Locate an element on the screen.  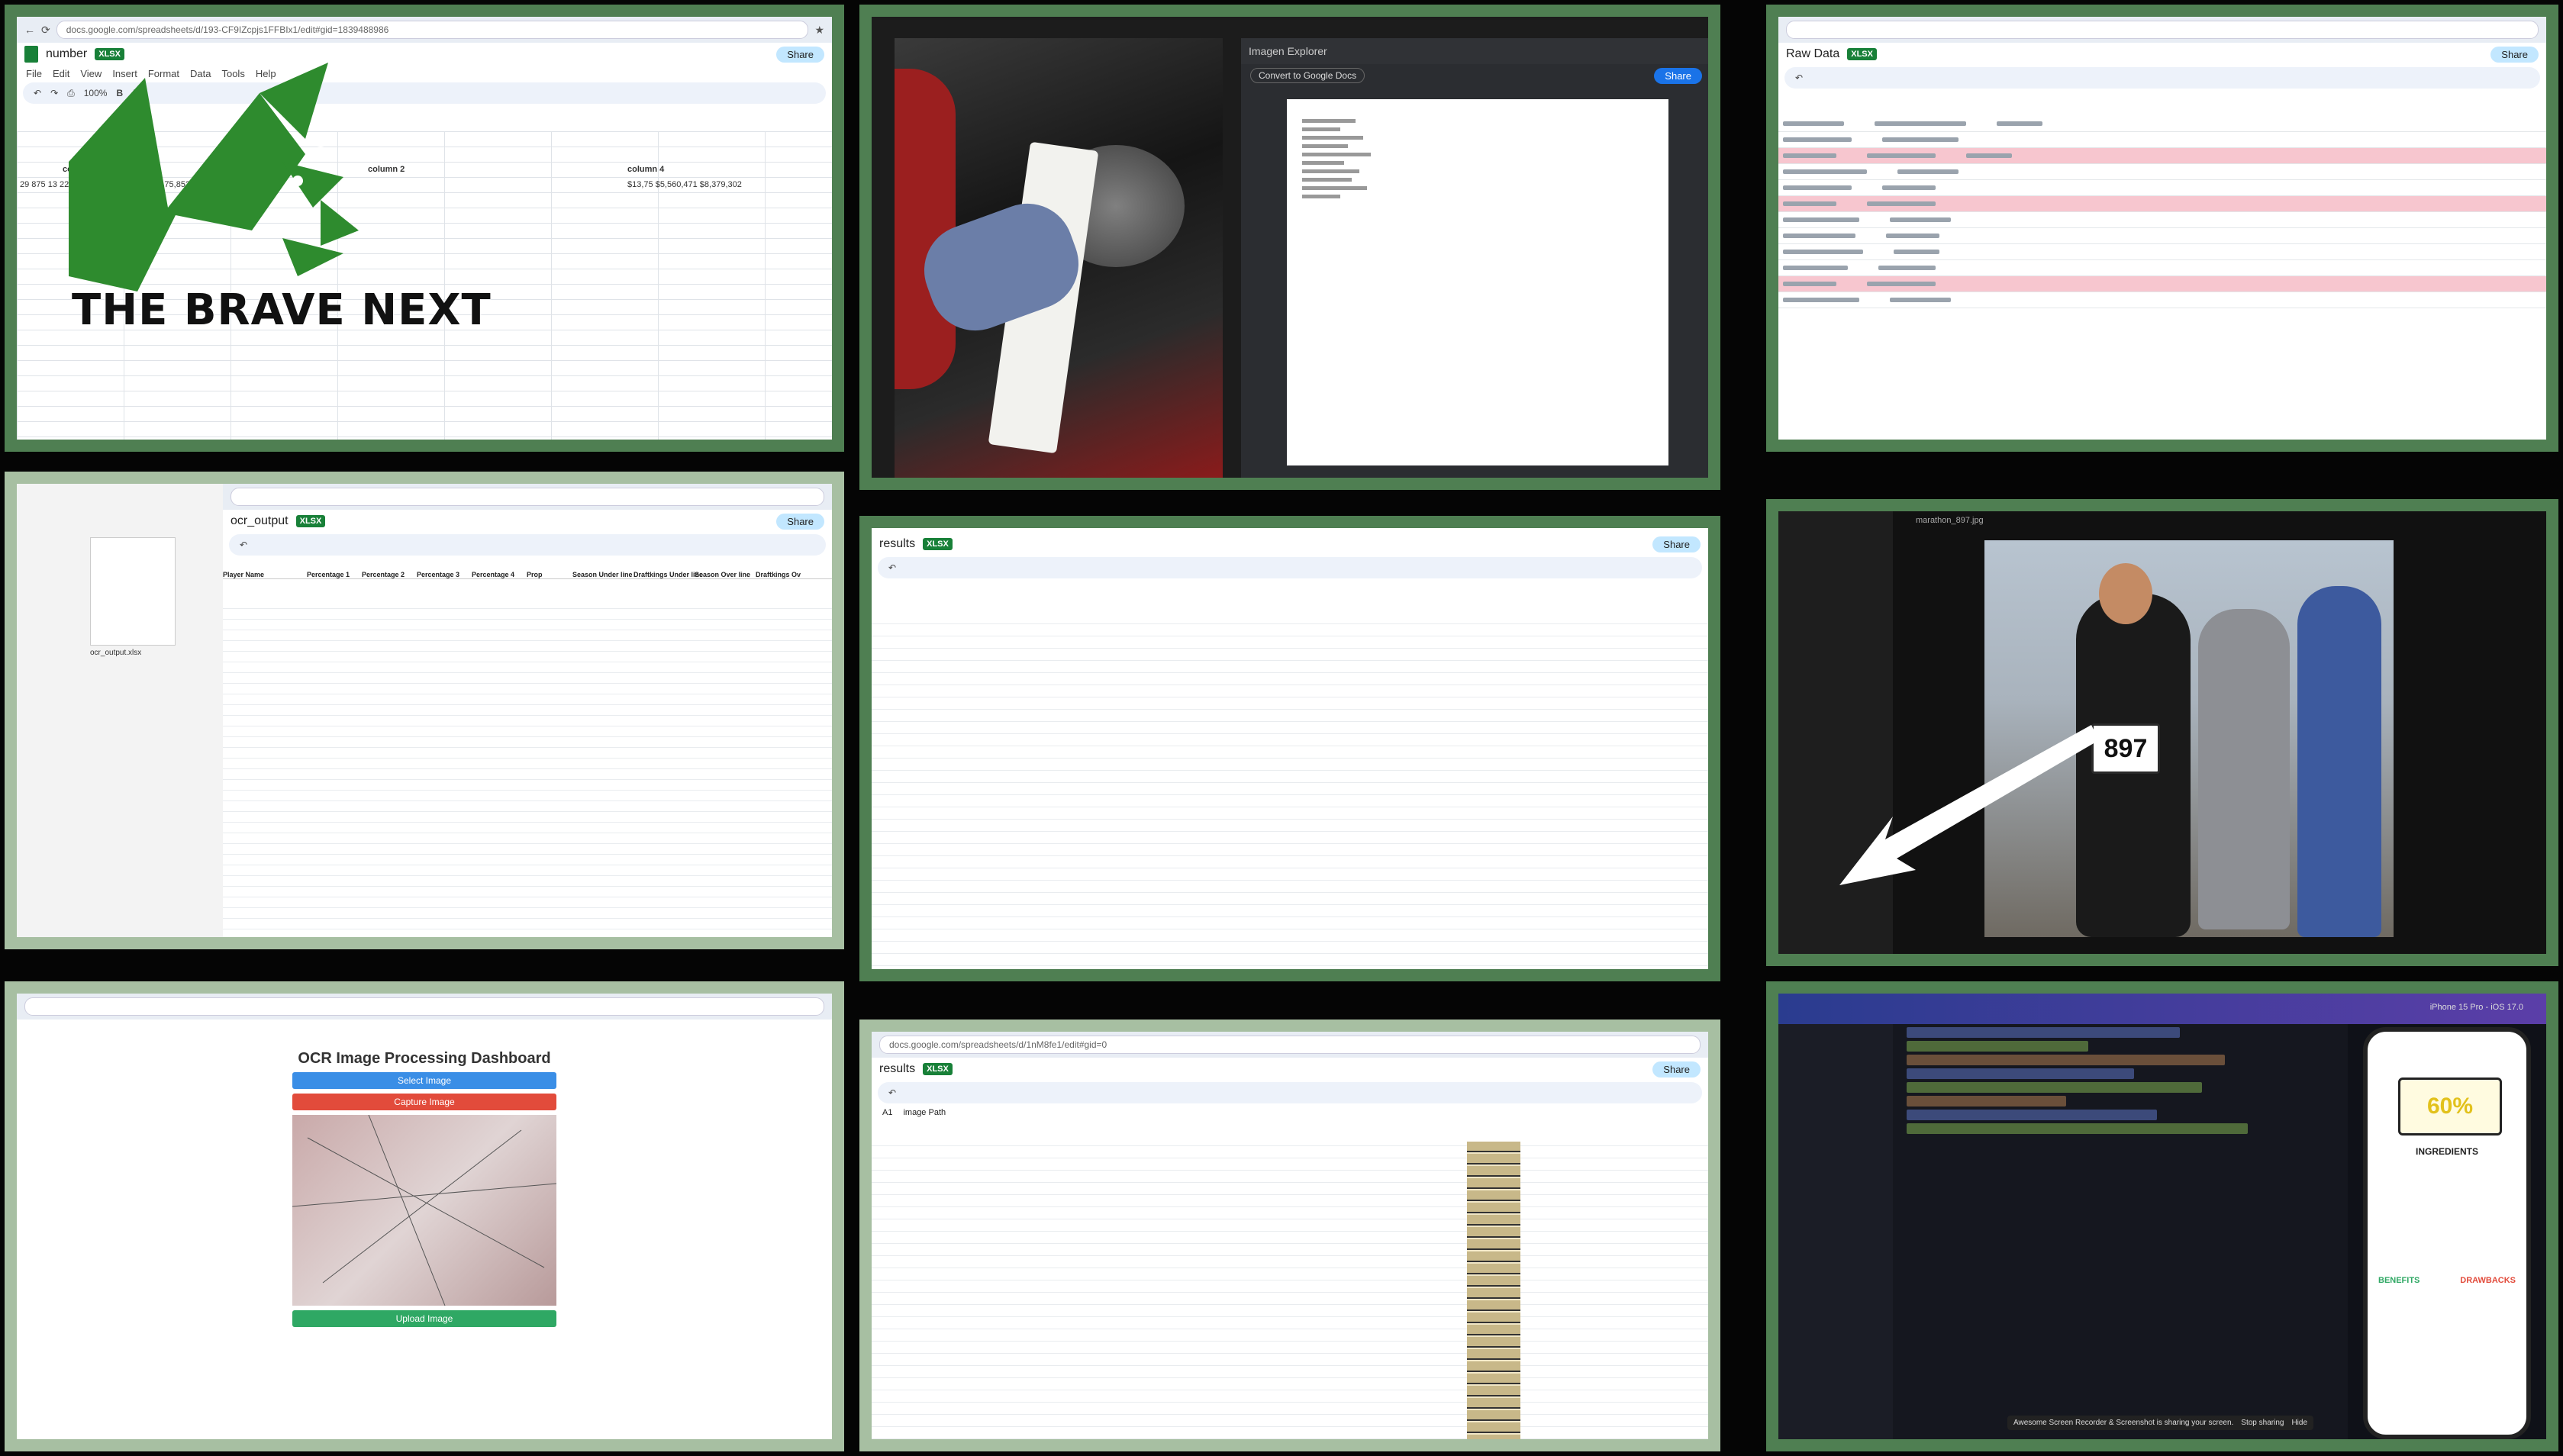
thumbnail-column is located at coordinates (1493, 1290).